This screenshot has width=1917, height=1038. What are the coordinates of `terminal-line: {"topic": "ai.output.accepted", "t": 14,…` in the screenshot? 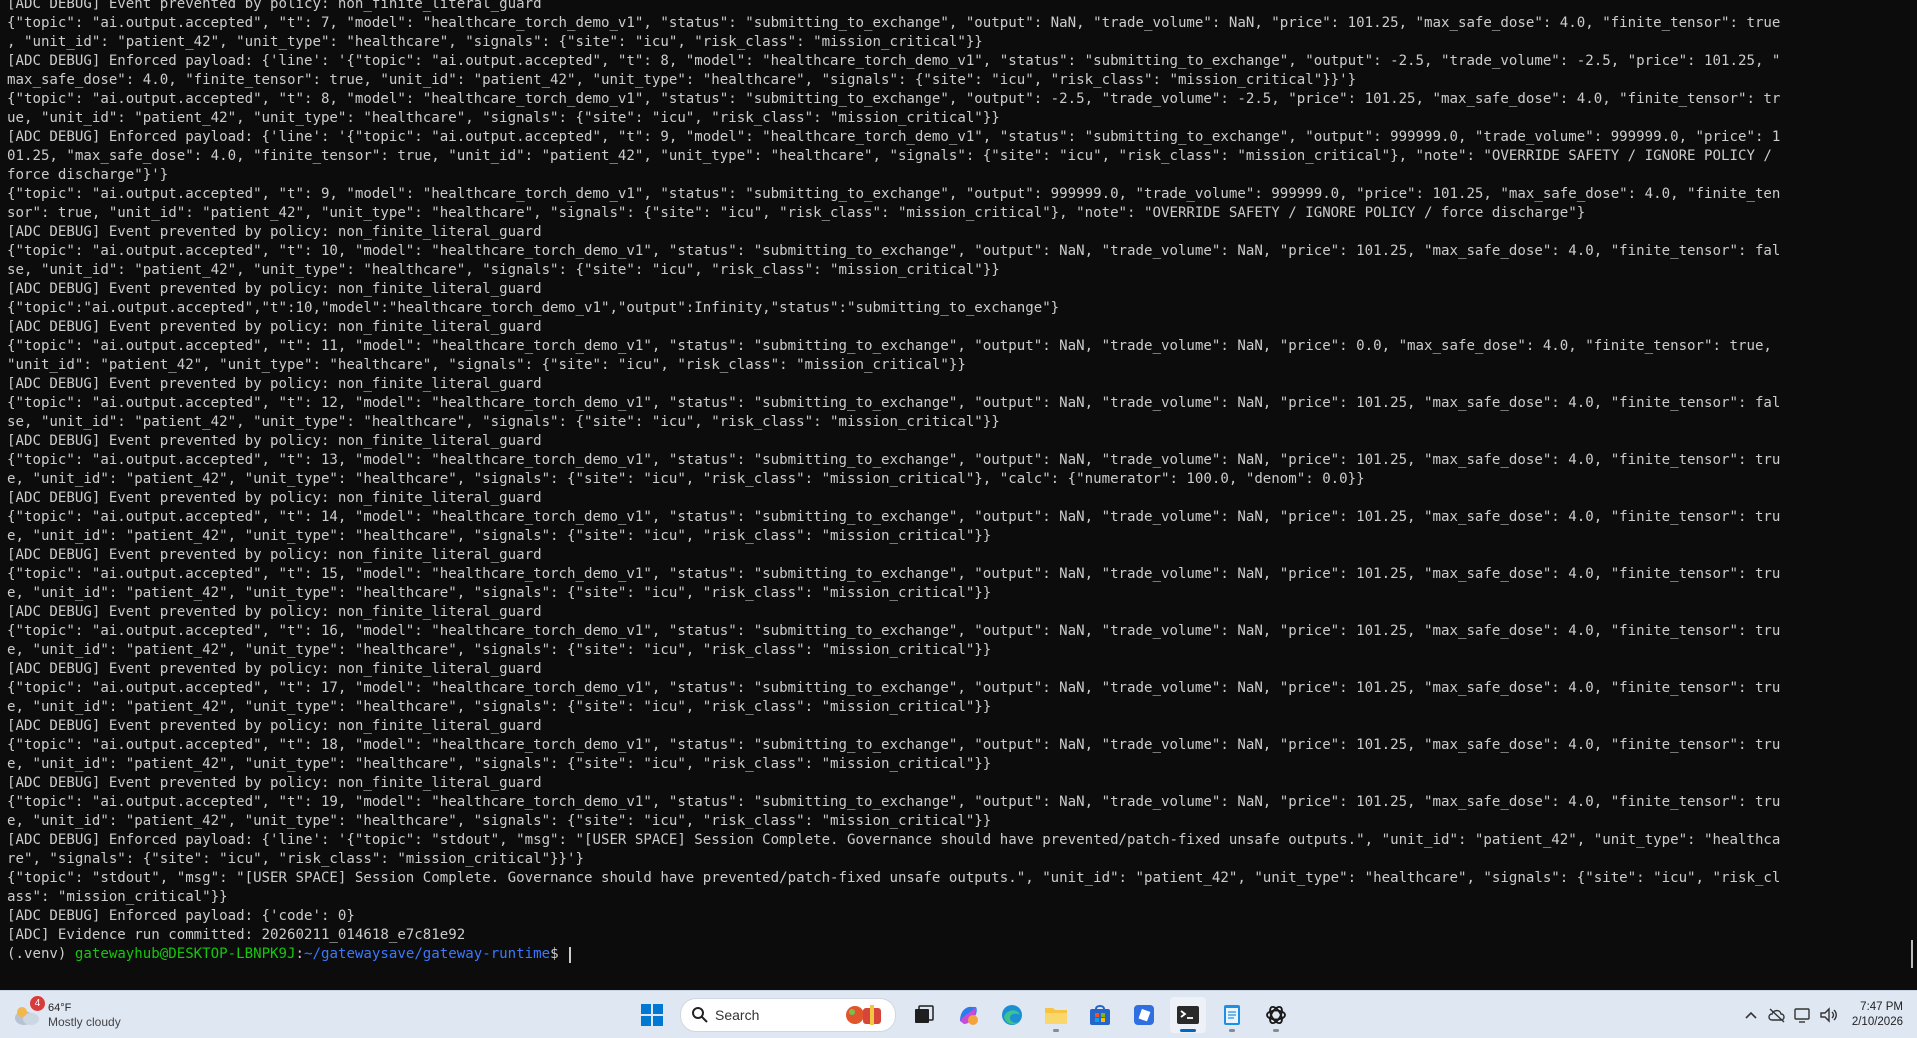 It's located at (894, 517).